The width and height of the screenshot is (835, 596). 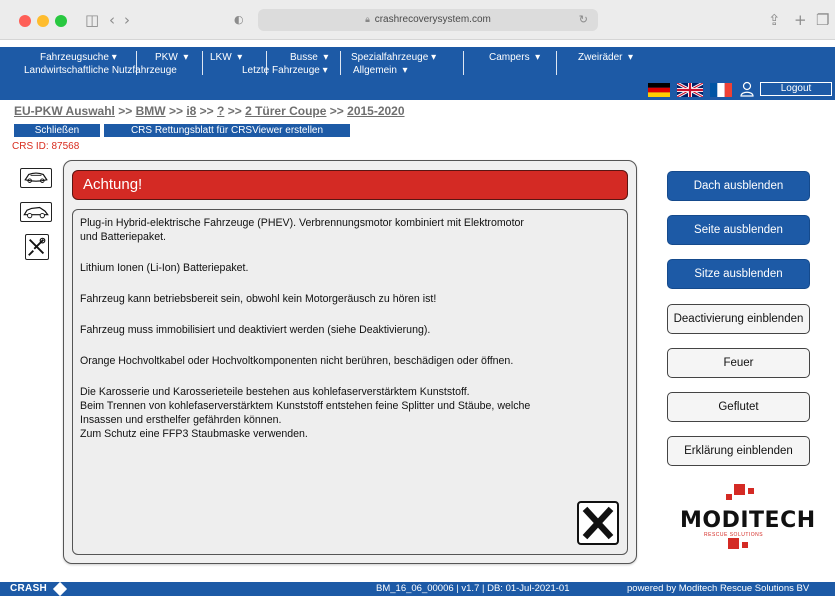 What do you see at coordinates (112, 20) in the screenshot?
I see `back-icon: ‹` at bounding box center [112, 20].